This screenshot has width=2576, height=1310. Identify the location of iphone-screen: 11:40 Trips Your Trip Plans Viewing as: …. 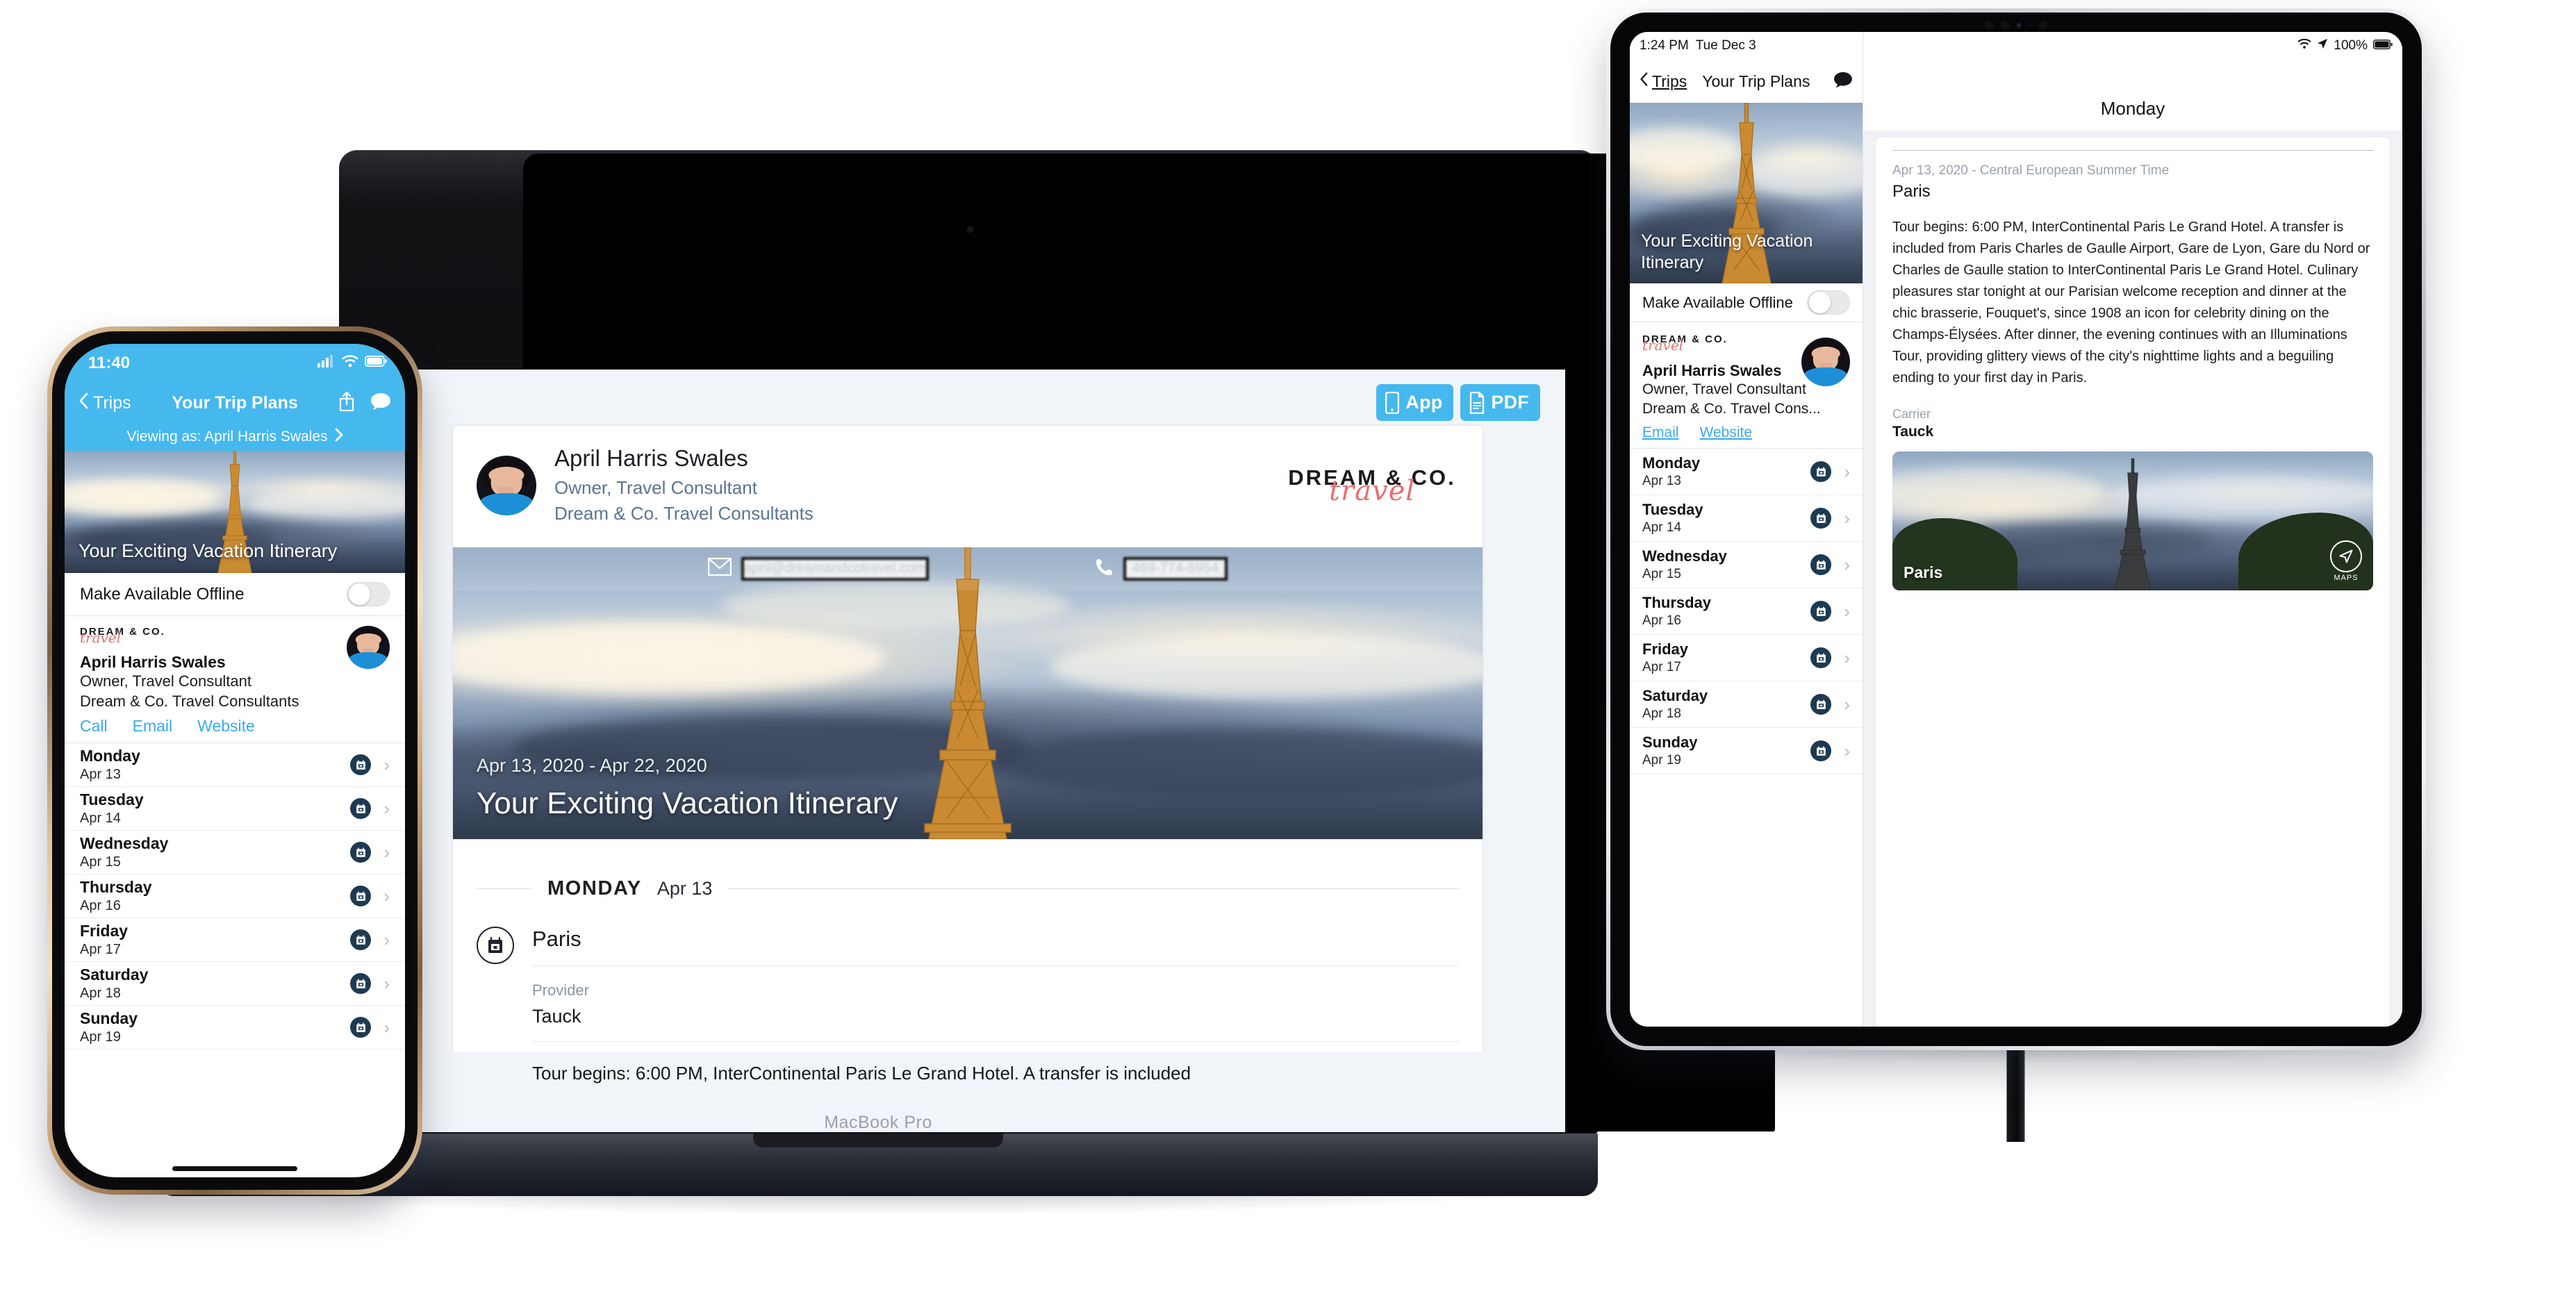
(235, 760).